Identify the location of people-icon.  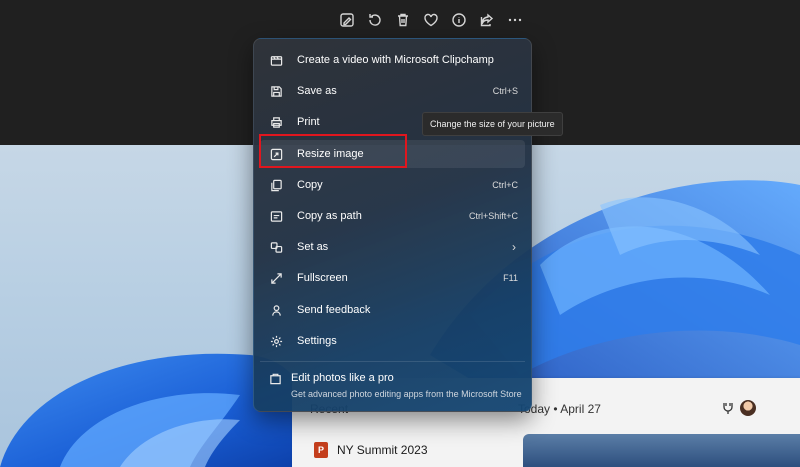
(728, 408).